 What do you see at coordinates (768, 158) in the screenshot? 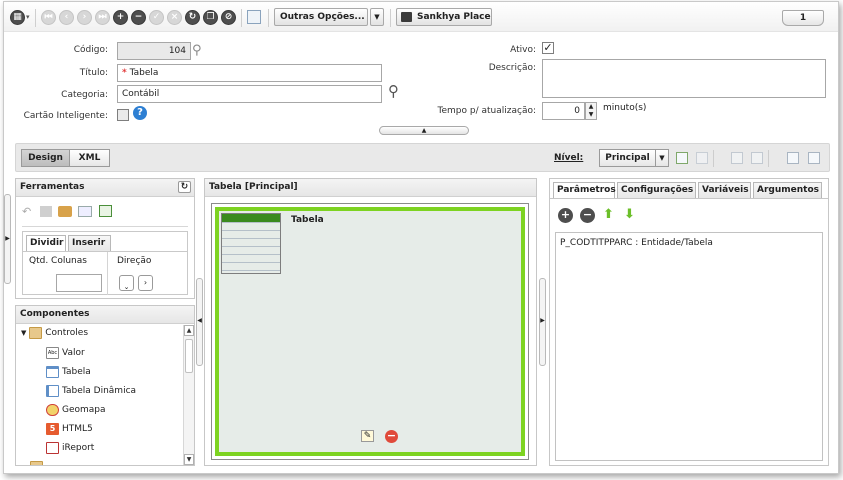
I see `separator` at bounding box center [768, 158].